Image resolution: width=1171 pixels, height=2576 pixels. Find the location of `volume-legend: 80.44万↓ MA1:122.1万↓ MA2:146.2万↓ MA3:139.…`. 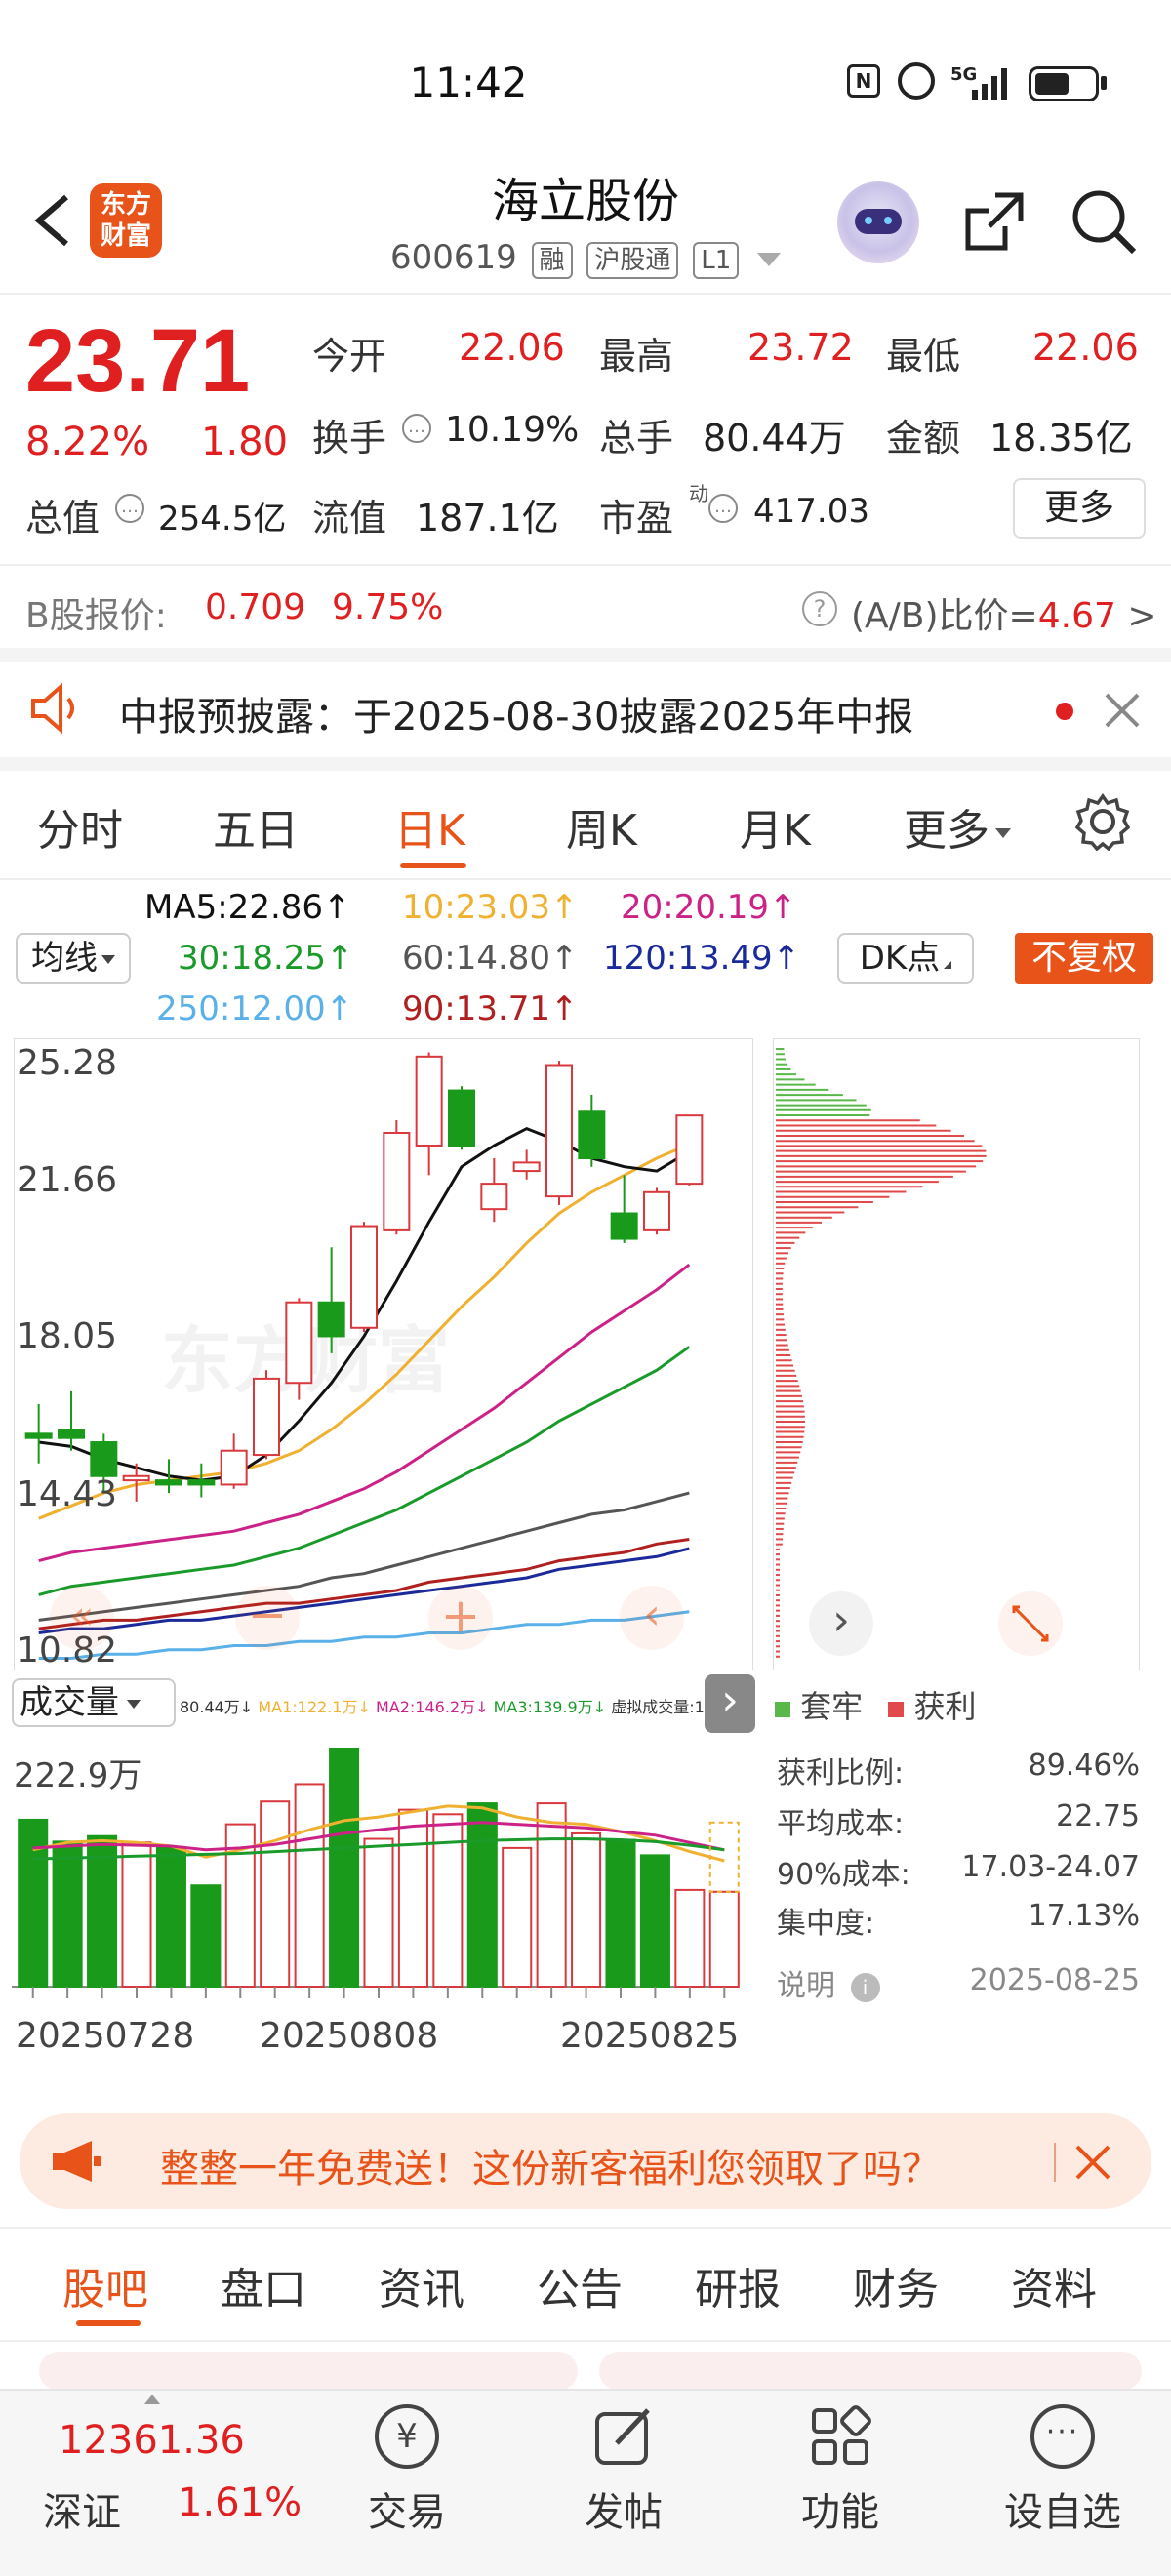

volume-legend: 80.44万↓ MA1:122.1万↓ MA2:146.2万↓ MA3:139.… is located at coordinates (467, 1705).